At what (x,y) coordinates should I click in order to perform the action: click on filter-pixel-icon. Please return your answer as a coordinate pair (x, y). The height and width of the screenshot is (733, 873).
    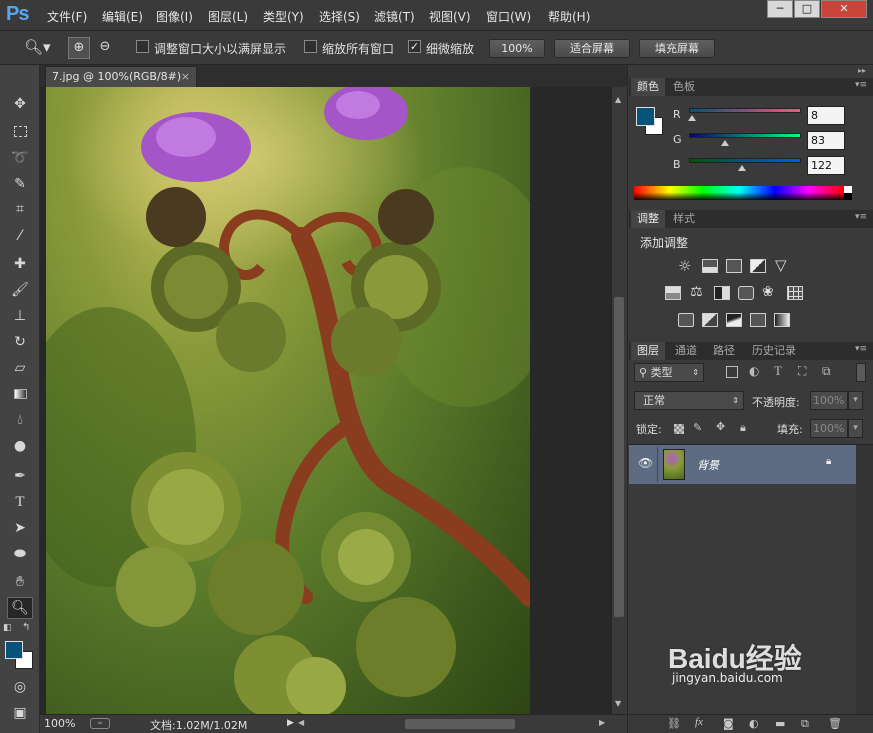
    Looking at the image, I should click on (732, 372).